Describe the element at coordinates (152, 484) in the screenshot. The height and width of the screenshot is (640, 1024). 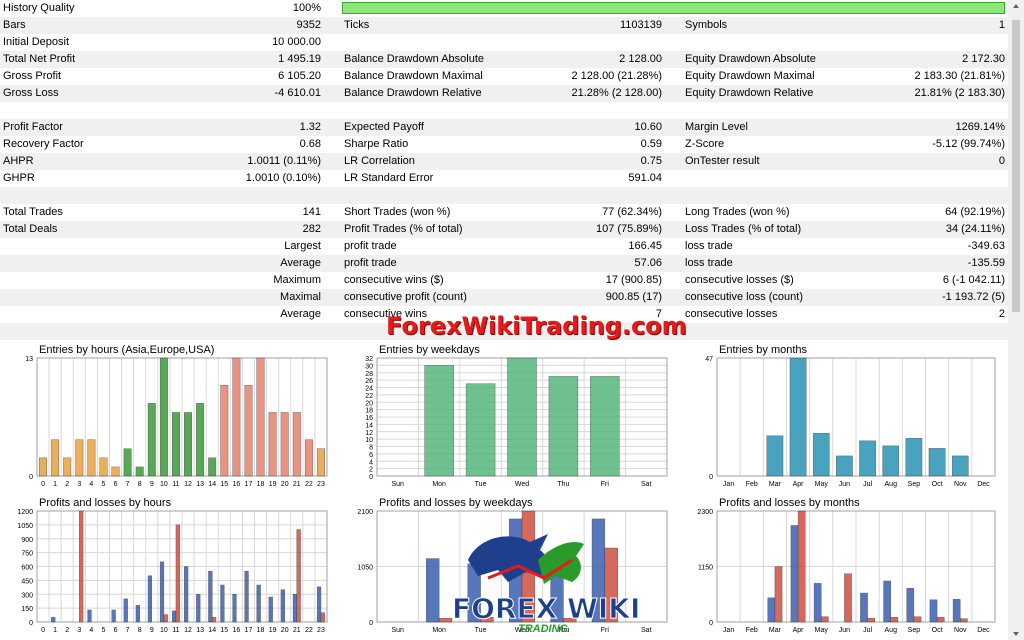
I see `x-tick-label: 9` at that location.